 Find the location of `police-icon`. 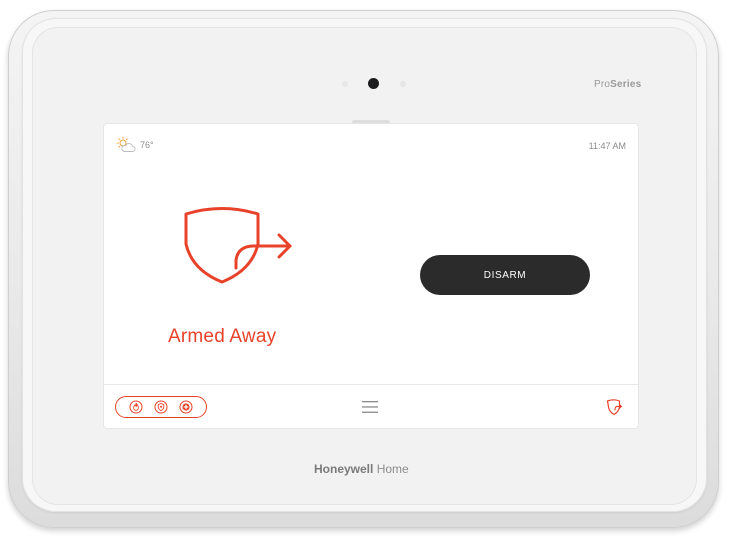

police-icon is located at coordinates (161, 407).